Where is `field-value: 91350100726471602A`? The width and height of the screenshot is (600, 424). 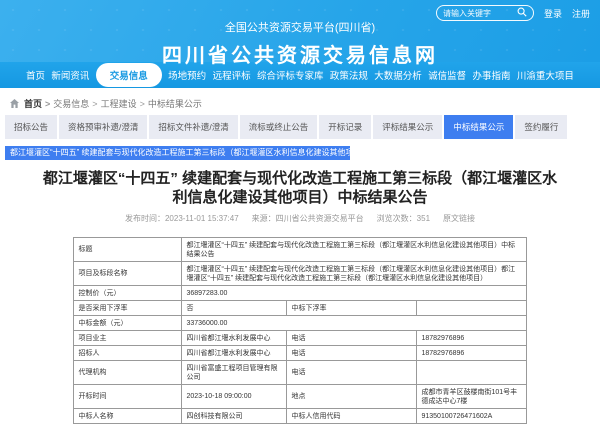
field-value: 91350100726471602A is located at coordinates (471, 416).